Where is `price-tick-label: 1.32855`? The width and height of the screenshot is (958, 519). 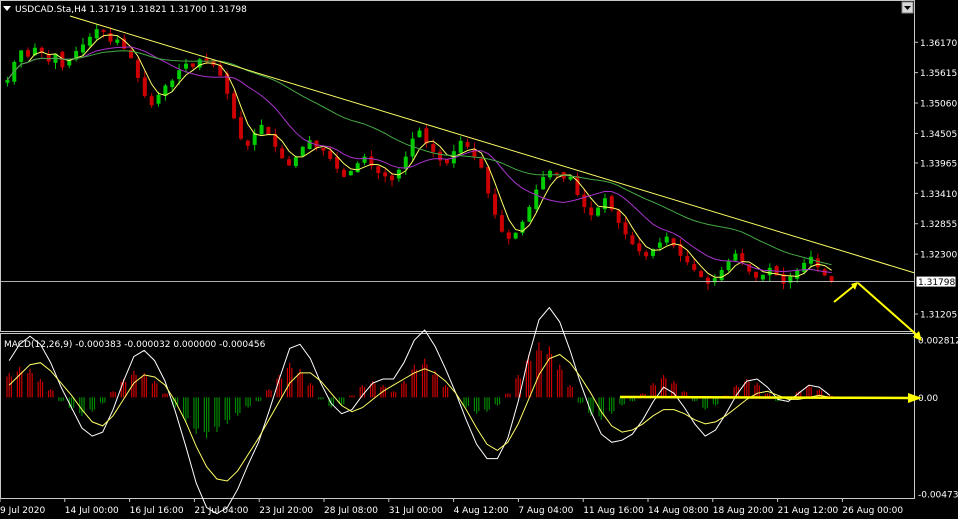
price-tick-label: 1.32855 is located at coordinates (938, 225).